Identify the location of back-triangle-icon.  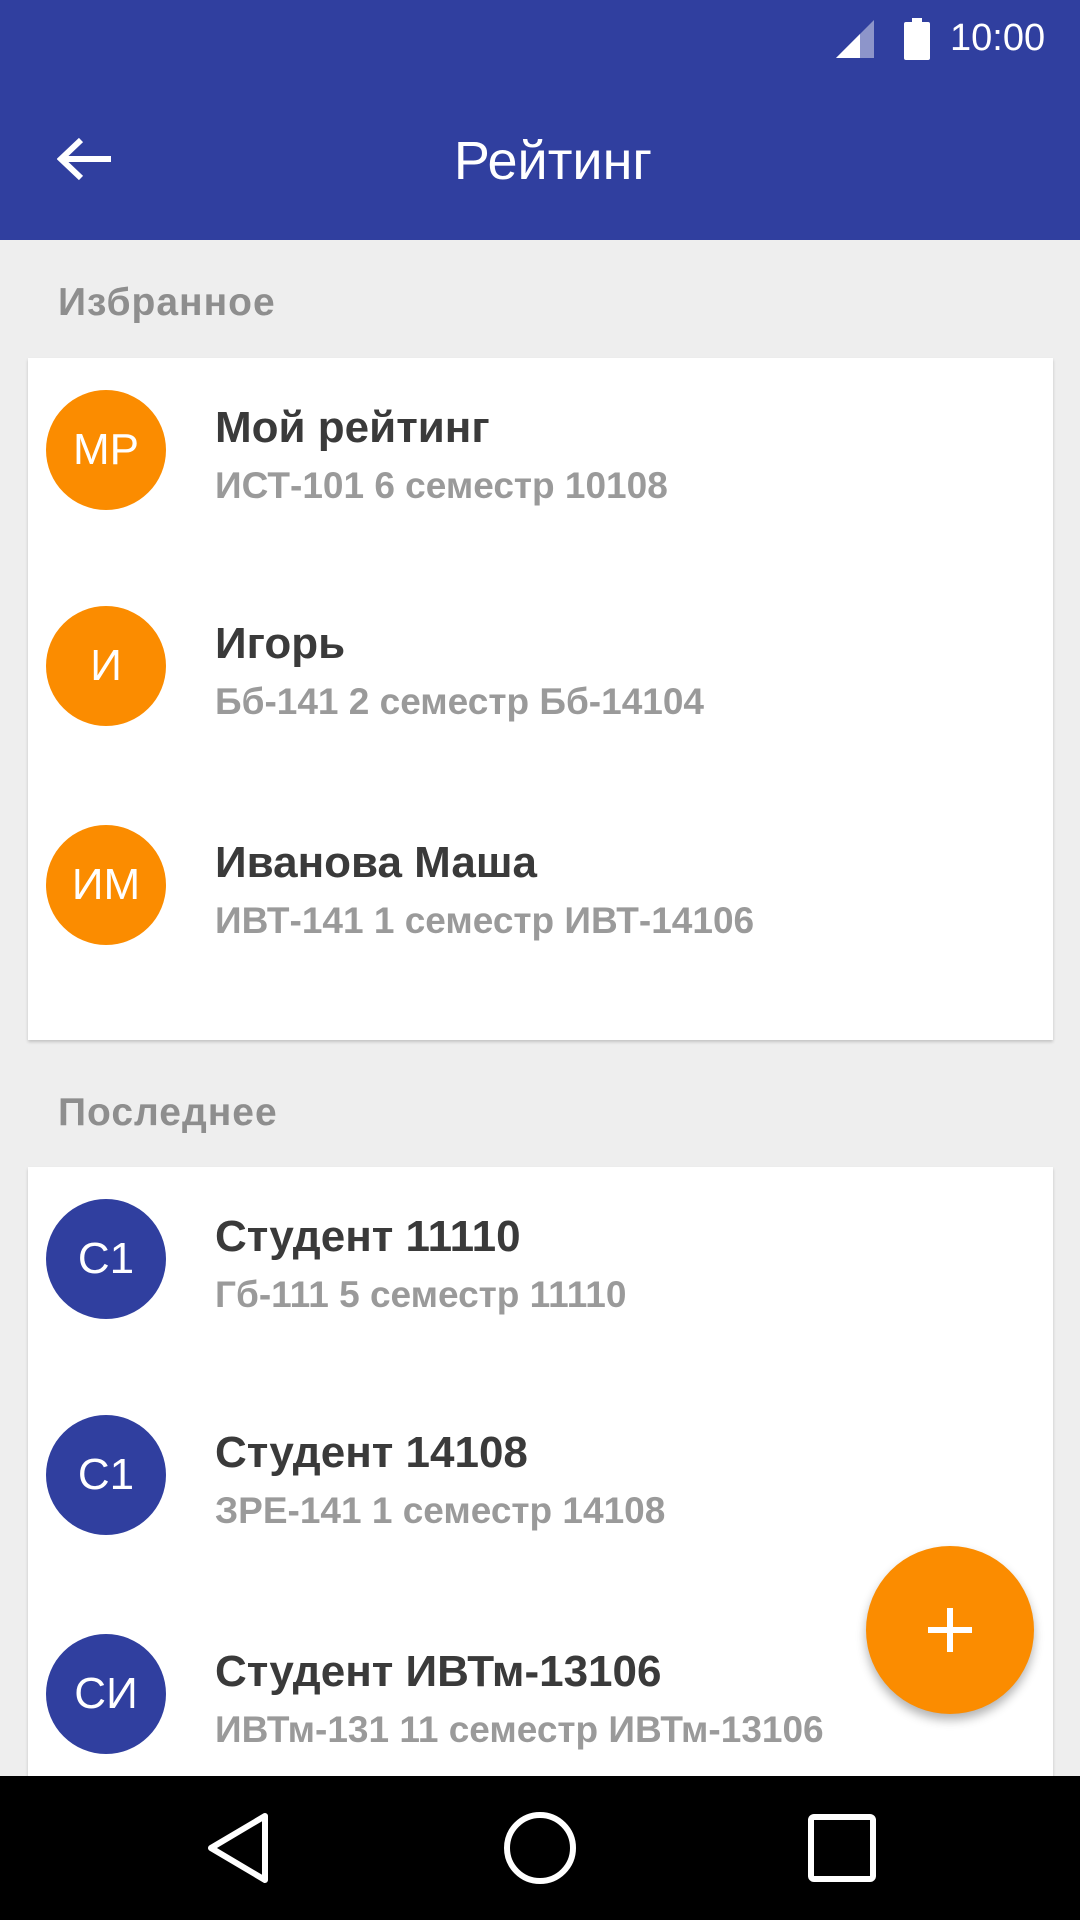
(238, 1848).